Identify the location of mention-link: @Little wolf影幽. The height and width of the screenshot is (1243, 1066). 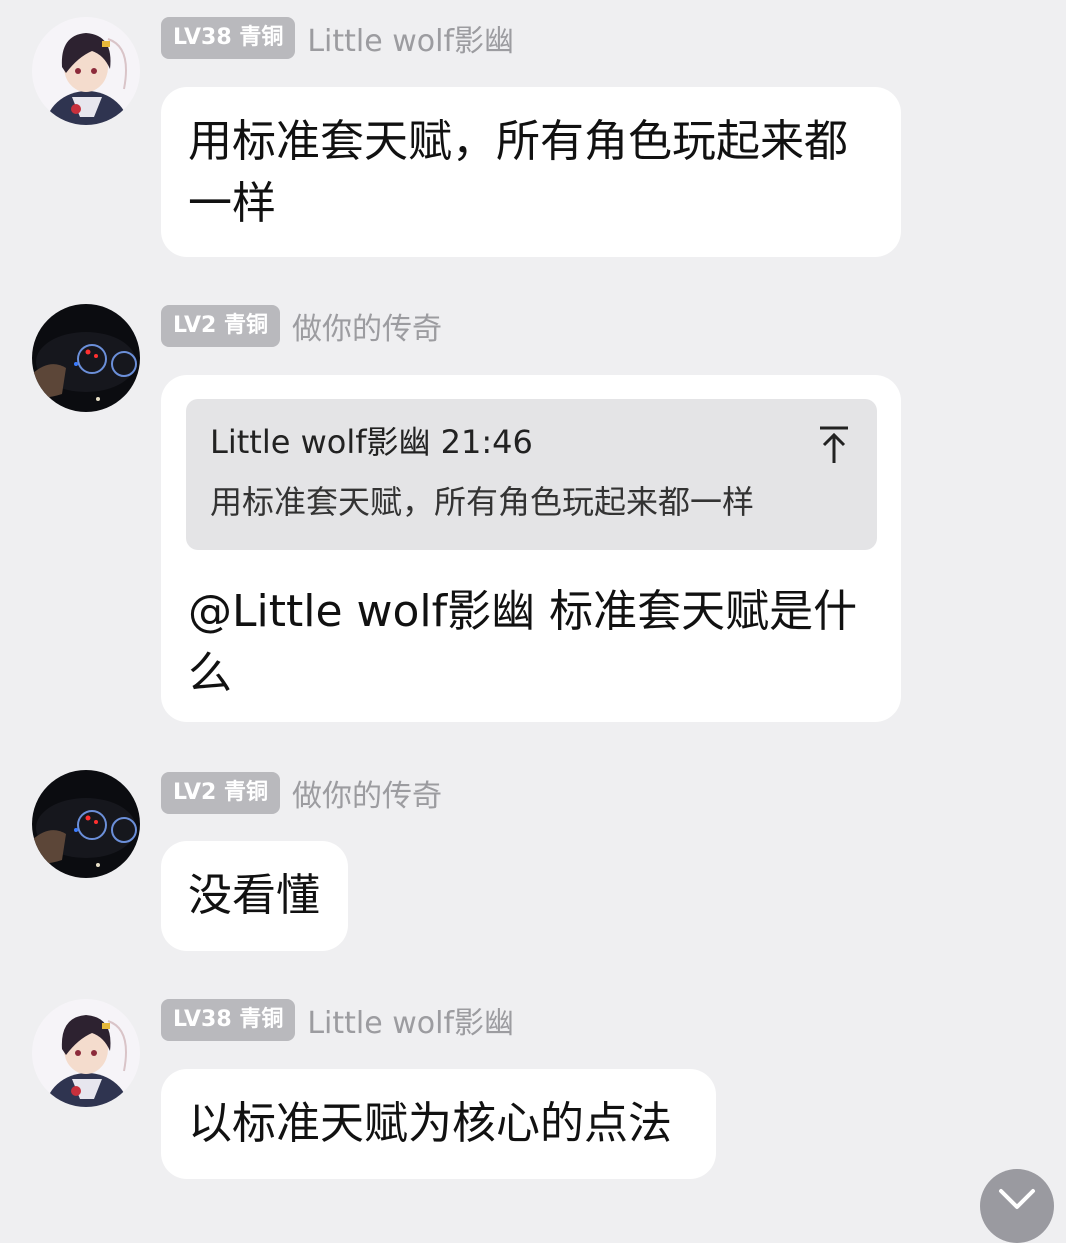
(361, 611).